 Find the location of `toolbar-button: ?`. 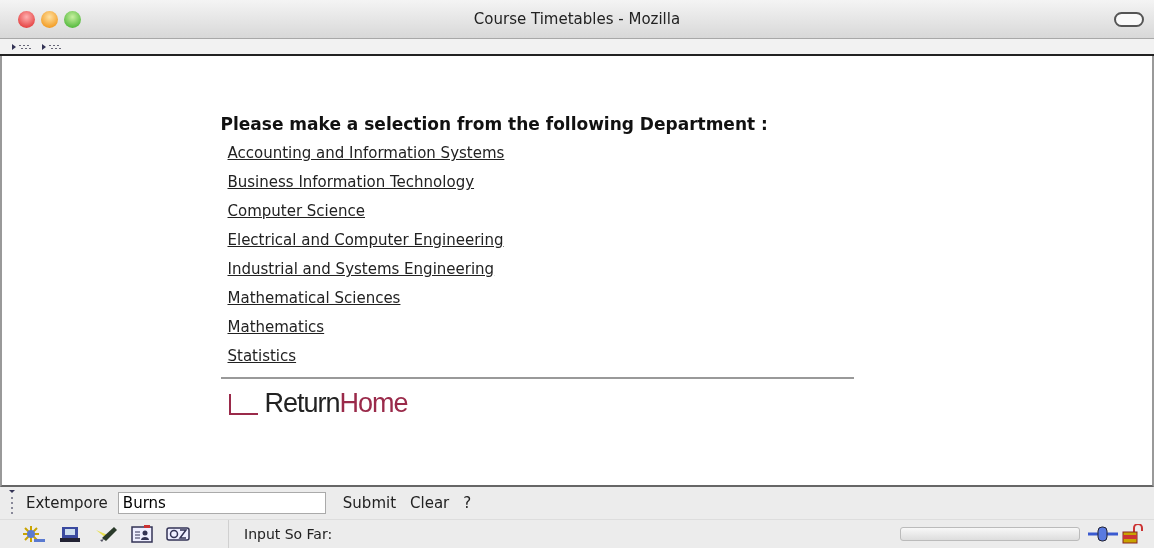

toolbar-button: ? is located at coordinates (467, 503).